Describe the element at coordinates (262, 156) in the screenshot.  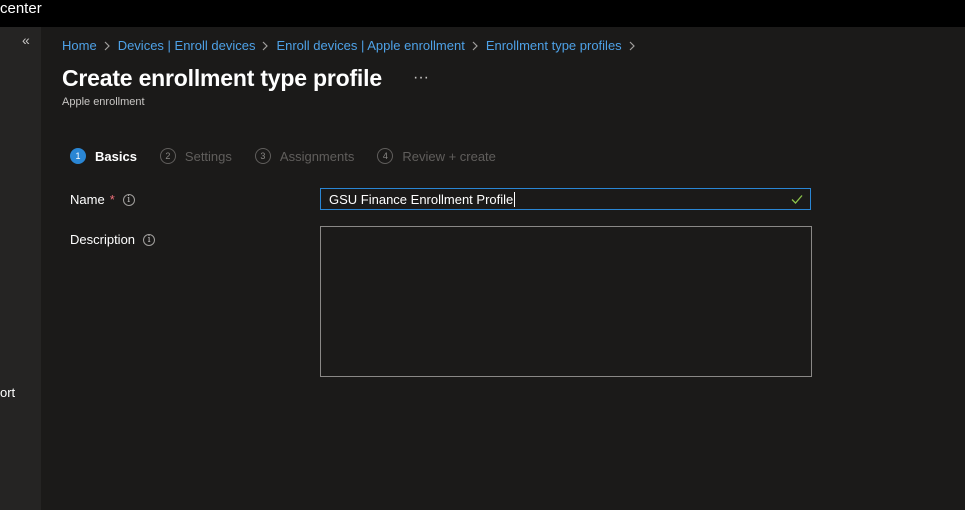
I see `step-number: 3` at that location.